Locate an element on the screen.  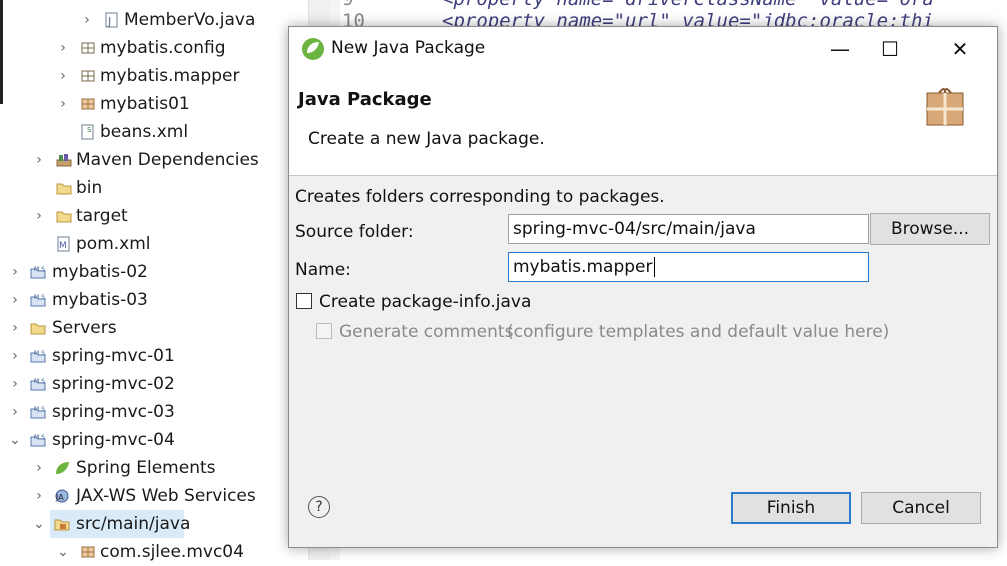
package-name-input: mybatis.mapper is located at coordinates (688, 267).